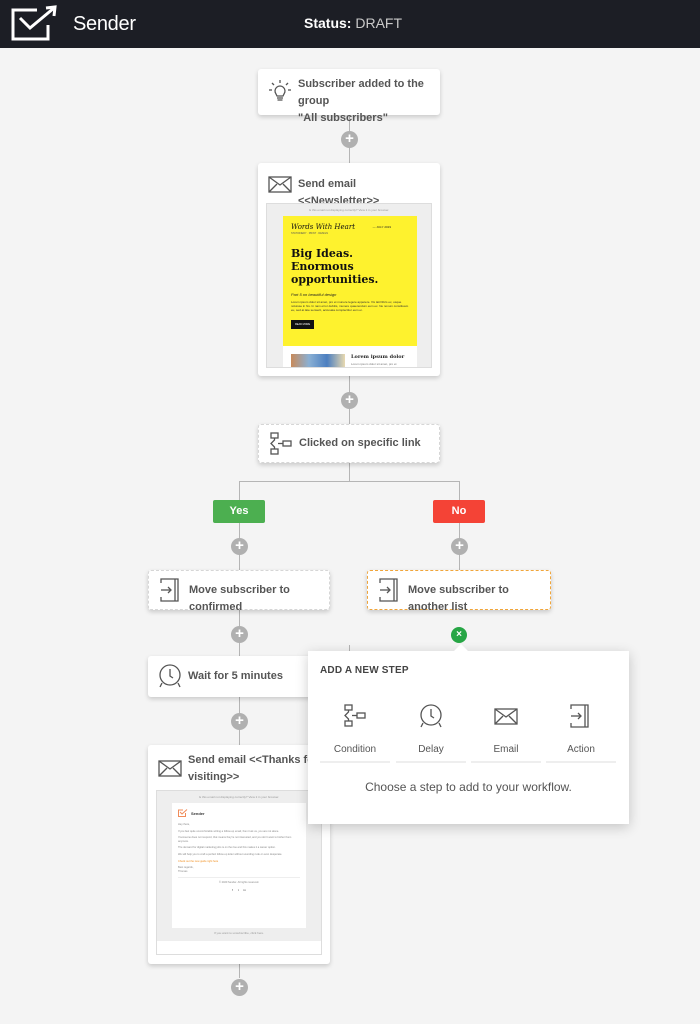 The image size is (700, 1024). I want to click on lightbulb-icon, so click(280, 90).